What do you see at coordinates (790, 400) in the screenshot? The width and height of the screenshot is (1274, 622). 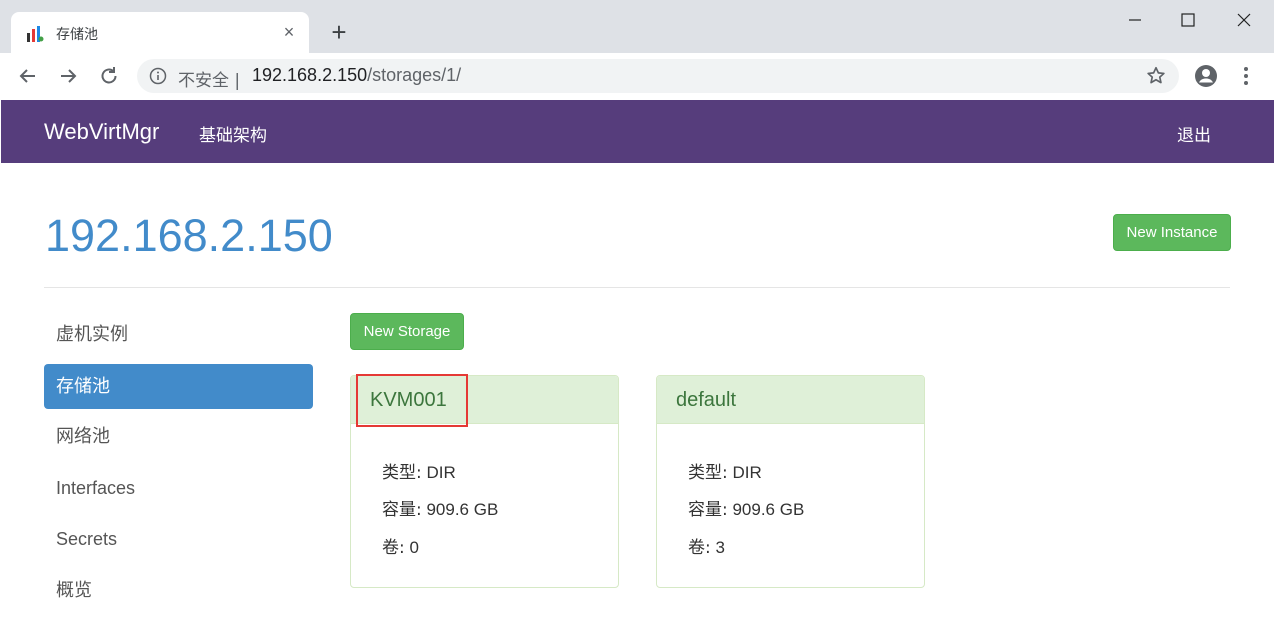 I see `storage-panel-heading: default` at bounding box center [790, 400].